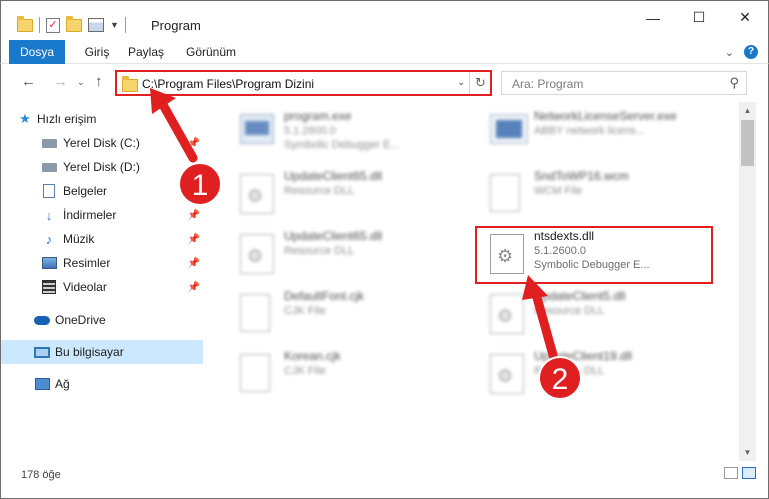  Describe the element at coordinates (49, 287) in the screenshot. I see `video-icon` at that location.